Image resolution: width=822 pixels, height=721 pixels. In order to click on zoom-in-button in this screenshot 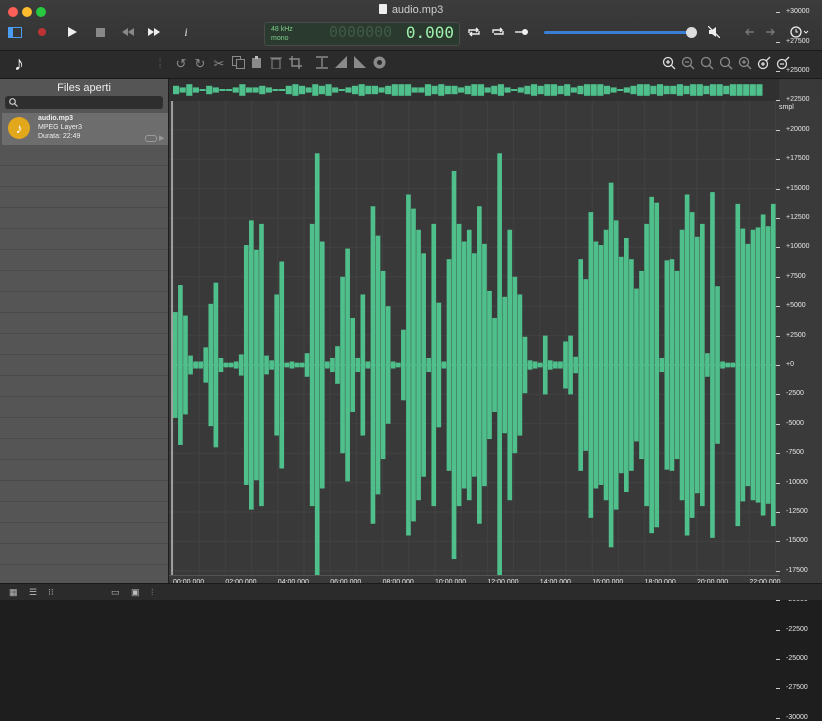, I will do `click(669, 64)`.